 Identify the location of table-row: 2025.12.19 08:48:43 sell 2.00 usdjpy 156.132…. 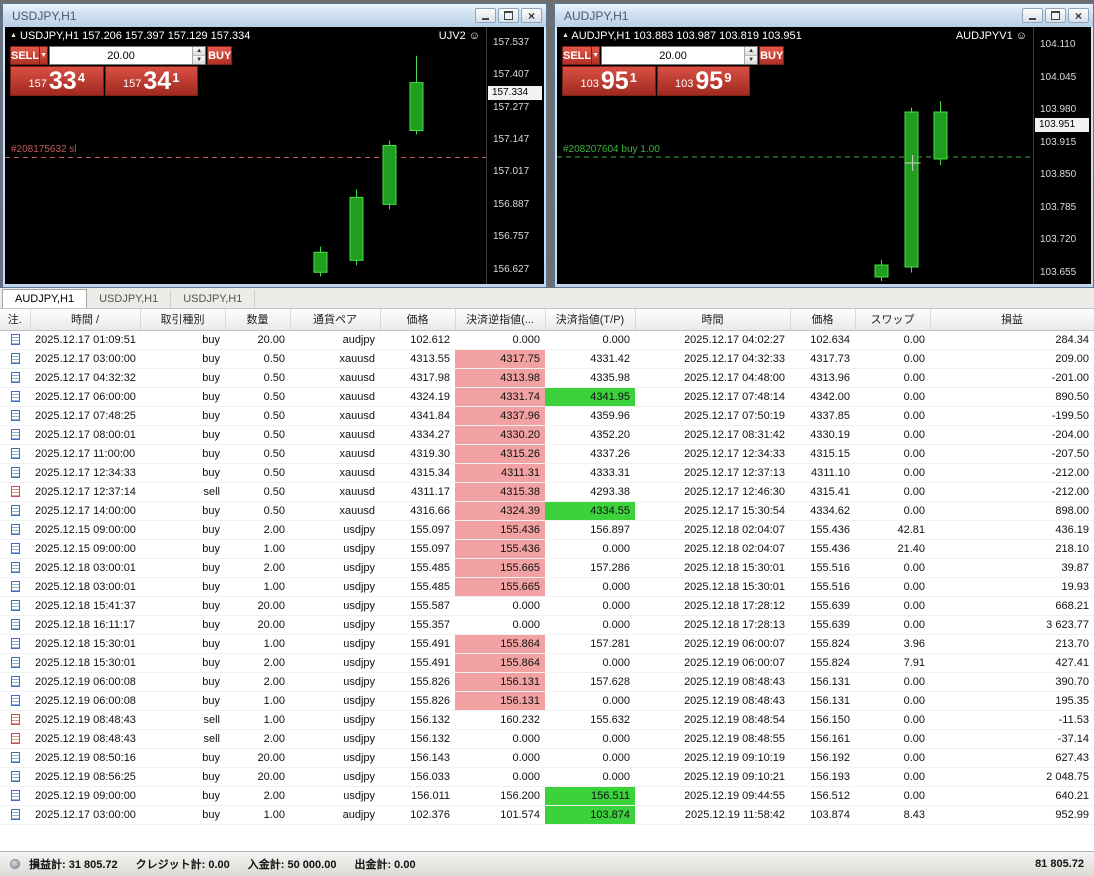
(547, 739).